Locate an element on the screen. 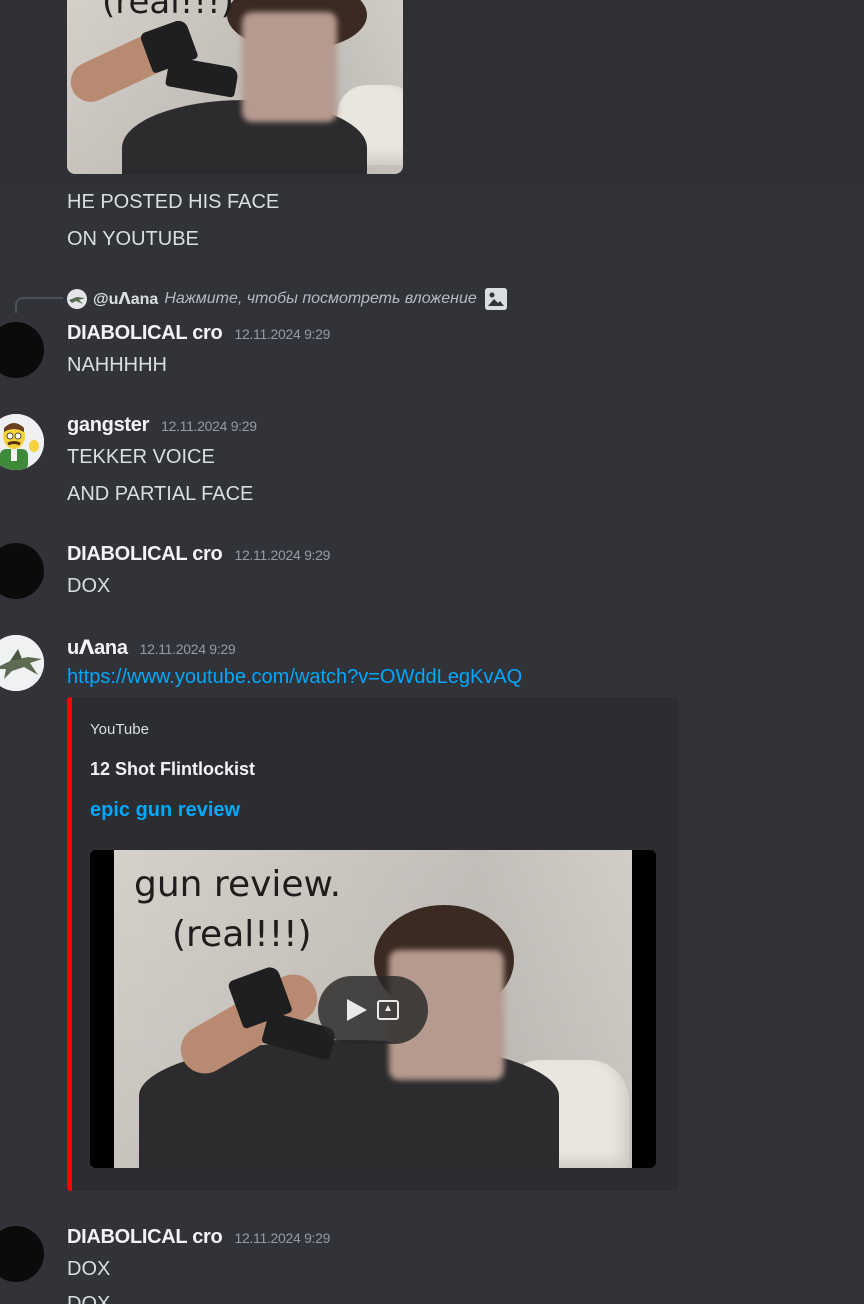 The width and height of the screenshot is (864, 1304). message-header: uᐱana 12.11.2024 9:29 is located at coordinates (151, 647).